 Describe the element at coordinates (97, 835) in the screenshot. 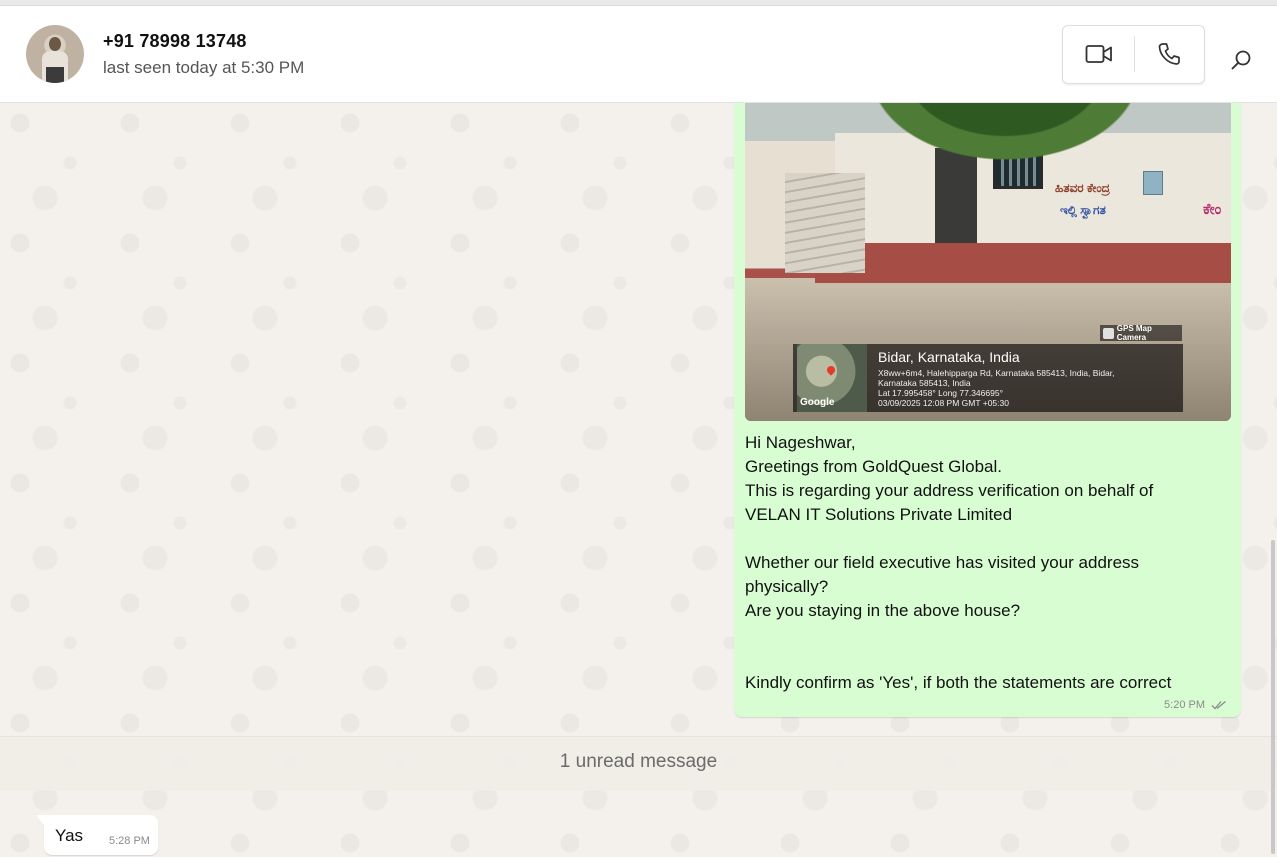

I see `incoming-message: Yas 5:28 PM` at that location.